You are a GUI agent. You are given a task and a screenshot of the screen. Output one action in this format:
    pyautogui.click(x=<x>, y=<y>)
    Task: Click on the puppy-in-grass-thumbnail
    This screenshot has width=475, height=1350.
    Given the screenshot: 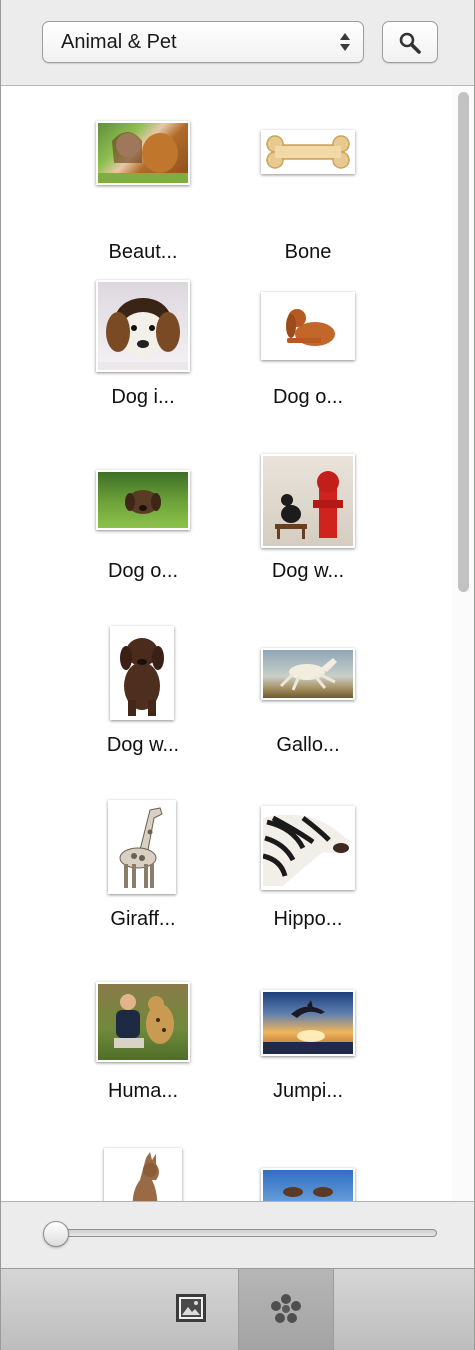 What is the action you would take?
    pyautogui.click(x=143, y=500)
    